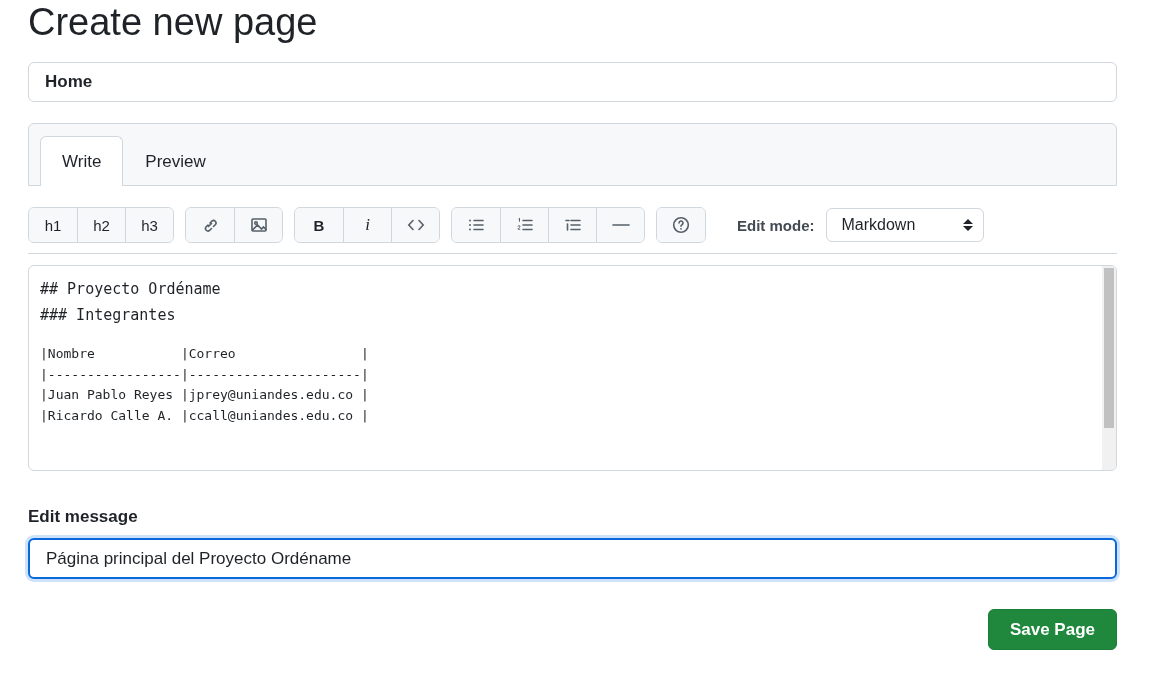 This screenshot has height=674, width=1152. Describe the element at coordinates (904, 225) in the screenshot. I see `edit-mode-select: Markdown` at that location.